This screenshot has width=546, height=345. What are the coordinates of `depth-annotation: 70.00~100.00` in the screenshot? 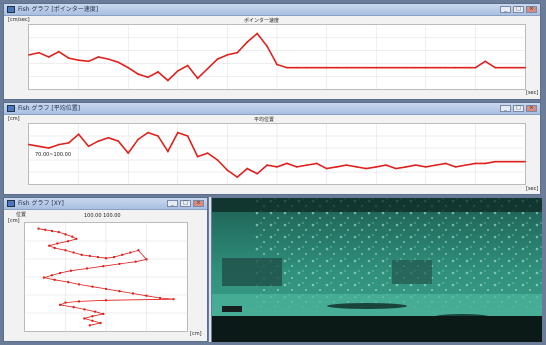 It's located at (53, 155).